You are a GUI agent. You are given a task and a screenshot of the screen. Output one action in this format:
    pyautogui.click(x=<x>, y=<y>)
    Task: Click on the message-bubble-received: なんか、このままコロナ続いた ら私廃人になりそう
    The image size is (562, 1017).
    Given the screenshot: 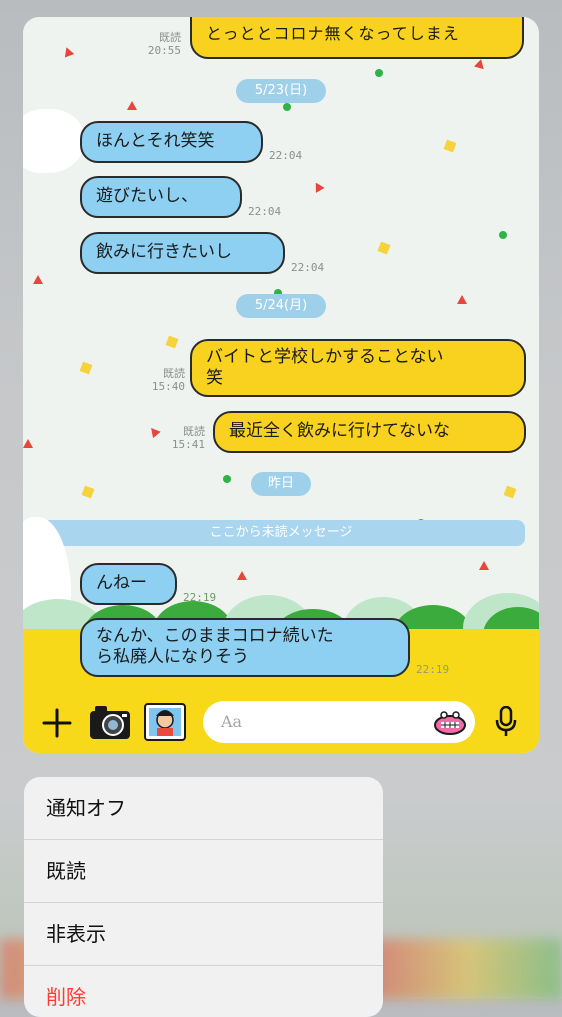 What is the action you would take?
    pyautogui.click(x=245, y=647)
    